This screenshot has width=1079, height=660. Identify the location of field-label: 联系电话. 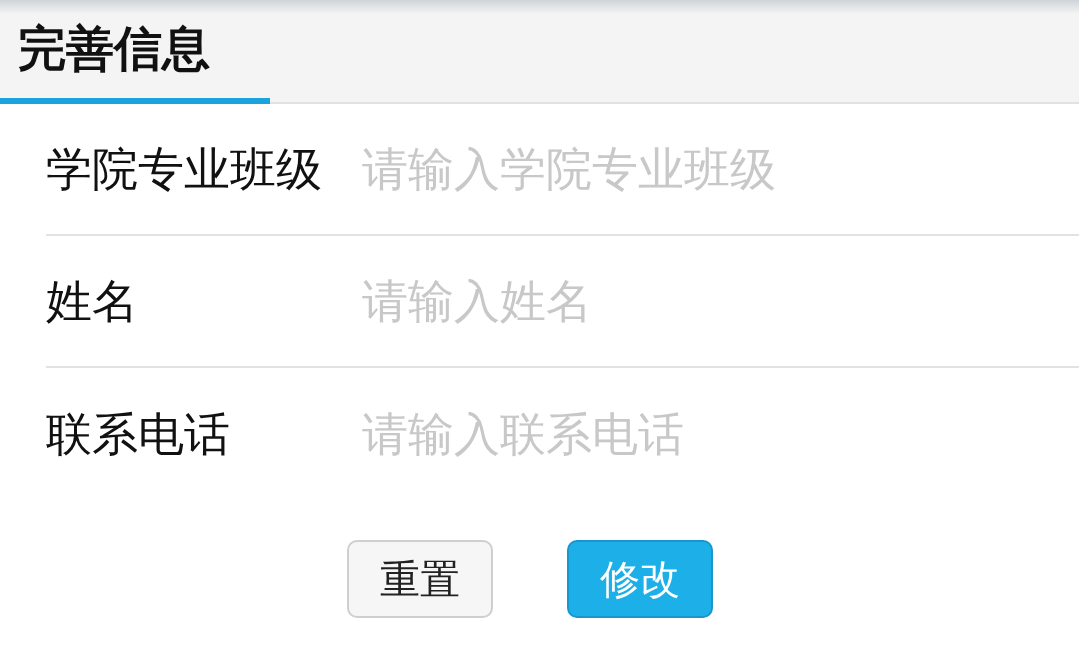
(138, 434).